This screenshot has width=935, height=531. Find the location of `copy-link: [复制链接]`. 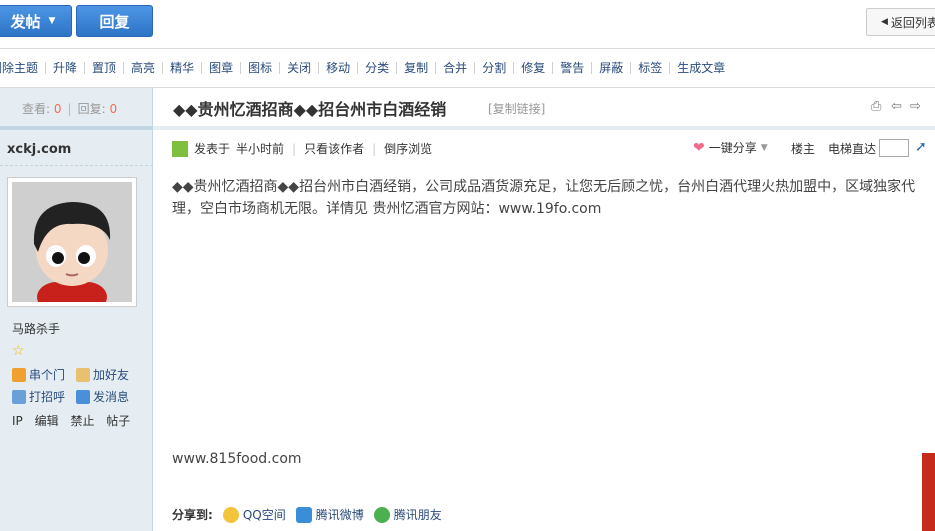

copy-link: [复制链接] is located at coordinates (516, 108).